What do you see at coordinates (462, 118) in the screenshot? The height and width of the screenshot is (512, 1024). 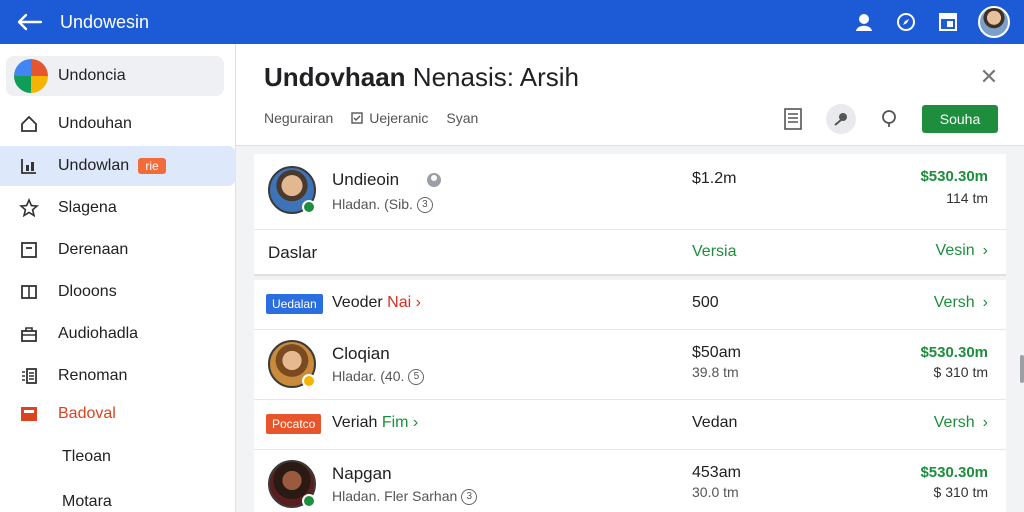 I see `meta-item: Syan` at bounding box center [462, 118].